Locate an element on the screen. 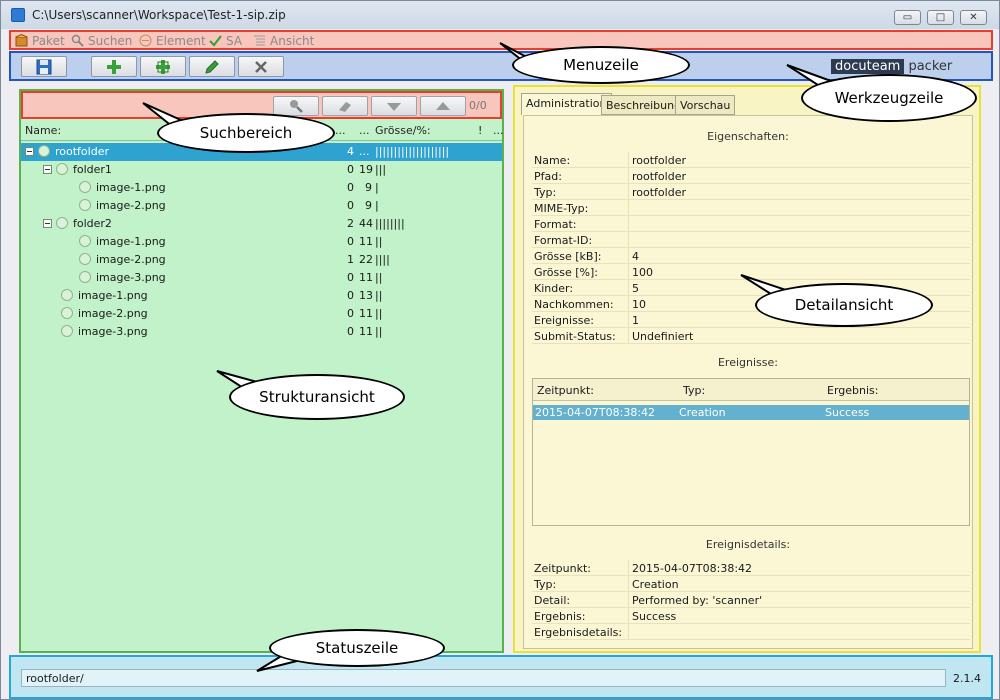  menu-sa: SA is located at coordinates (225, 41).